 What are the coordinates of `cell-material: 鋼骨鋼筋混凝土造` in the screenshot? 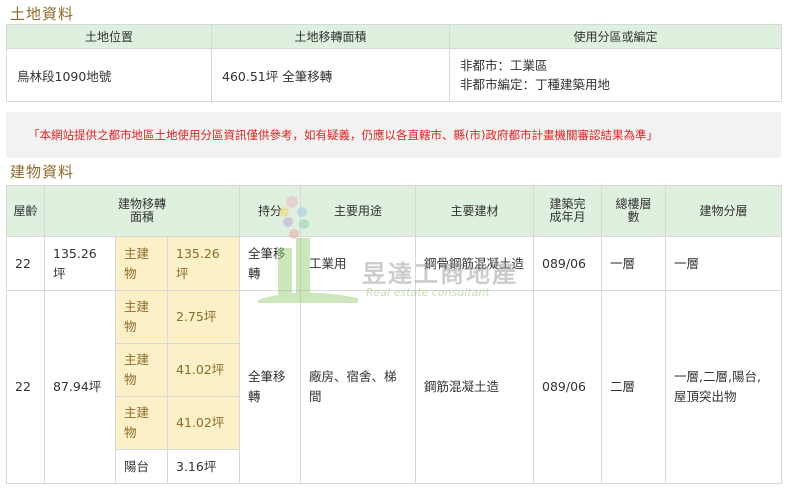 It's located at (475, 263).